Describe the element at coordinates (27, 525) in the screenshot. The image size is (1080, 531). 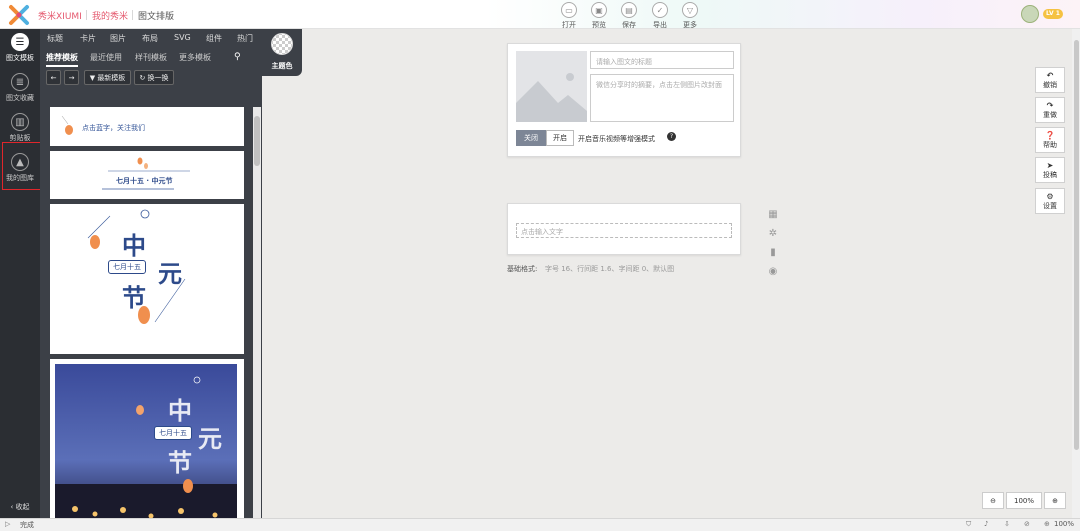
I see `status-text: 完成` at that location.